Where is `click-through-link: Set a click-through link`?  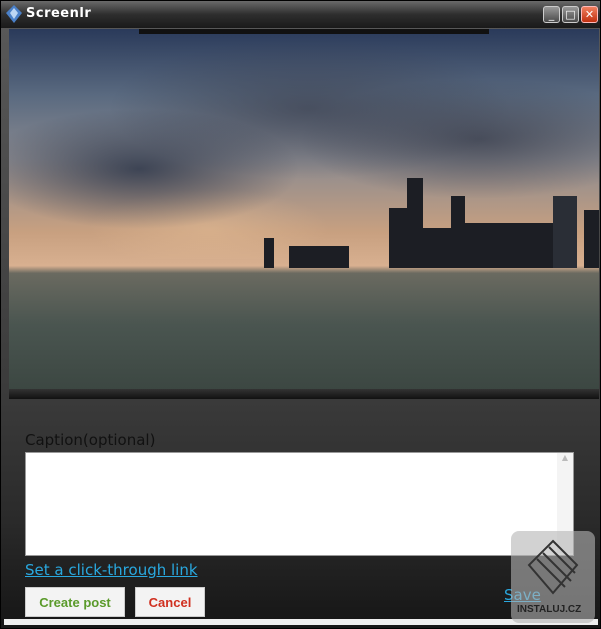
click-through-link: Set a click-through link is located at coordinates (111, 570).